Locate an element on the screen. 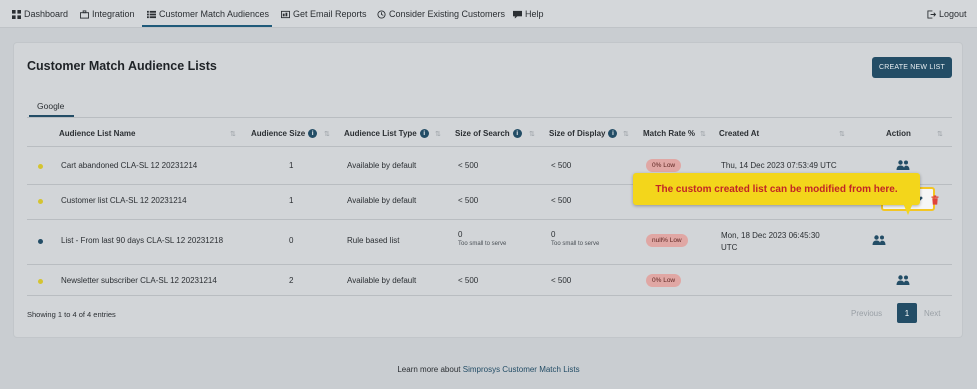 The height and width of the screenshot is (389, 977). list-icon is located at coordinates (151, 14).